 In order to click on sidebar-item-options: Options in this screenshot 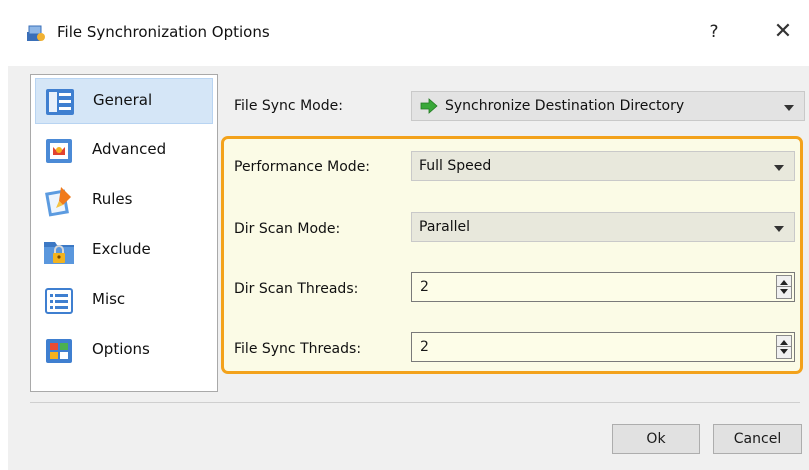, I will do `click(124, 351)`.